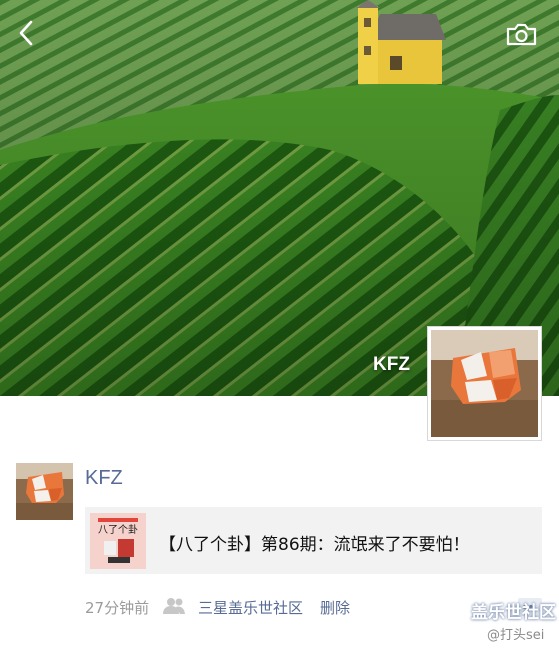 The height and width of the screenshot is (650, 559). I want to click on back-button, so click(28, 33).